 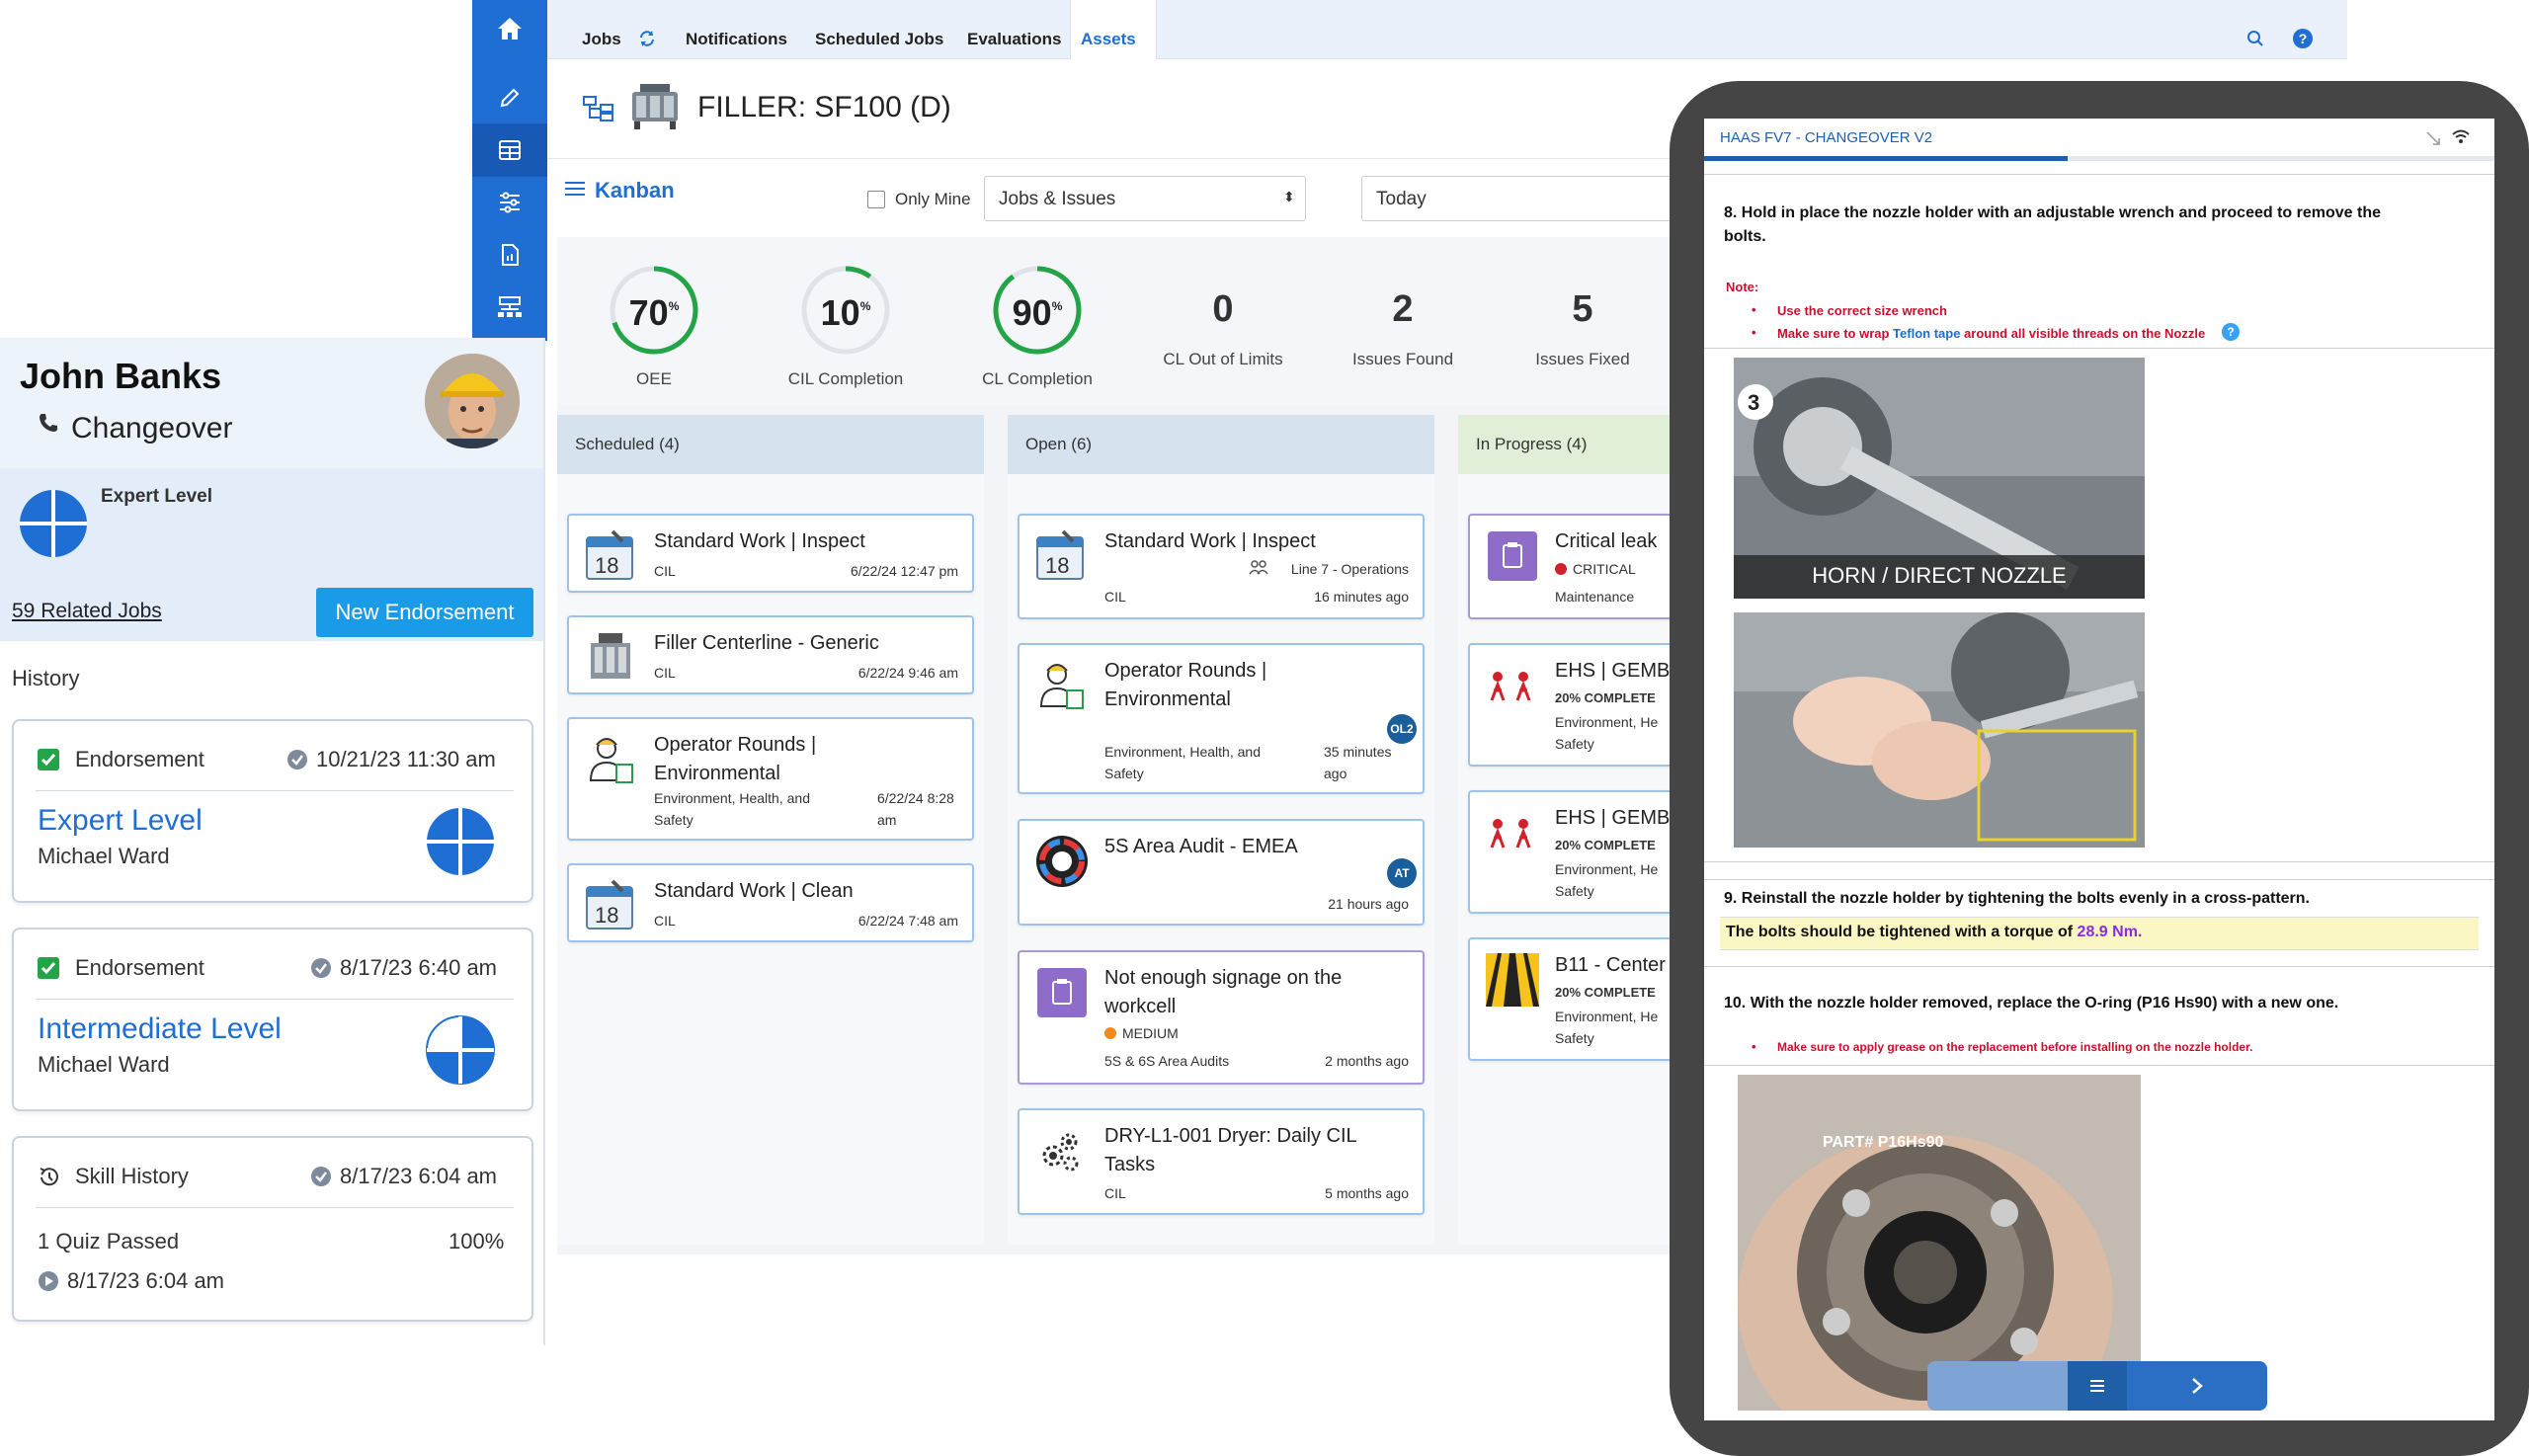 I want to click on card-time: 21 hours ago, so click(x=1368, y=904).